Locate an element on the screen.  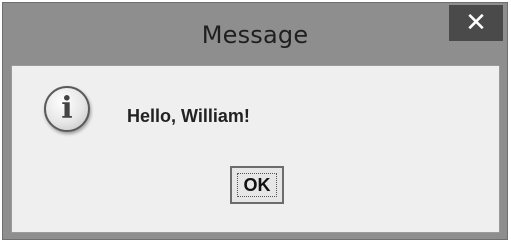
message-text: Hello, William! is located at coordinates (188, 116).